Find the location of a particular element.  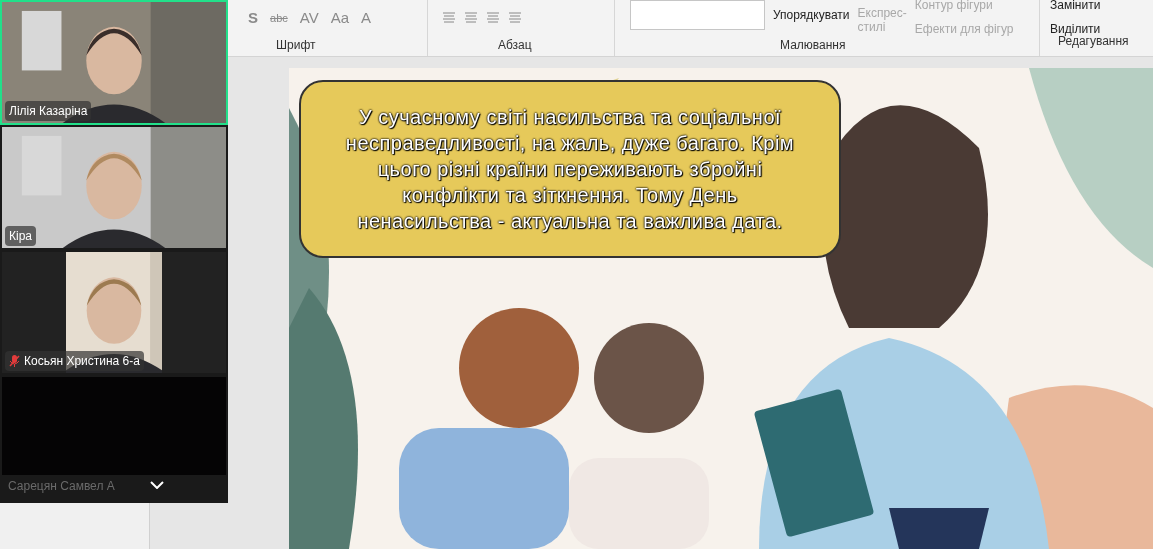

font-format-button: S is located at coordinates (253, 18).